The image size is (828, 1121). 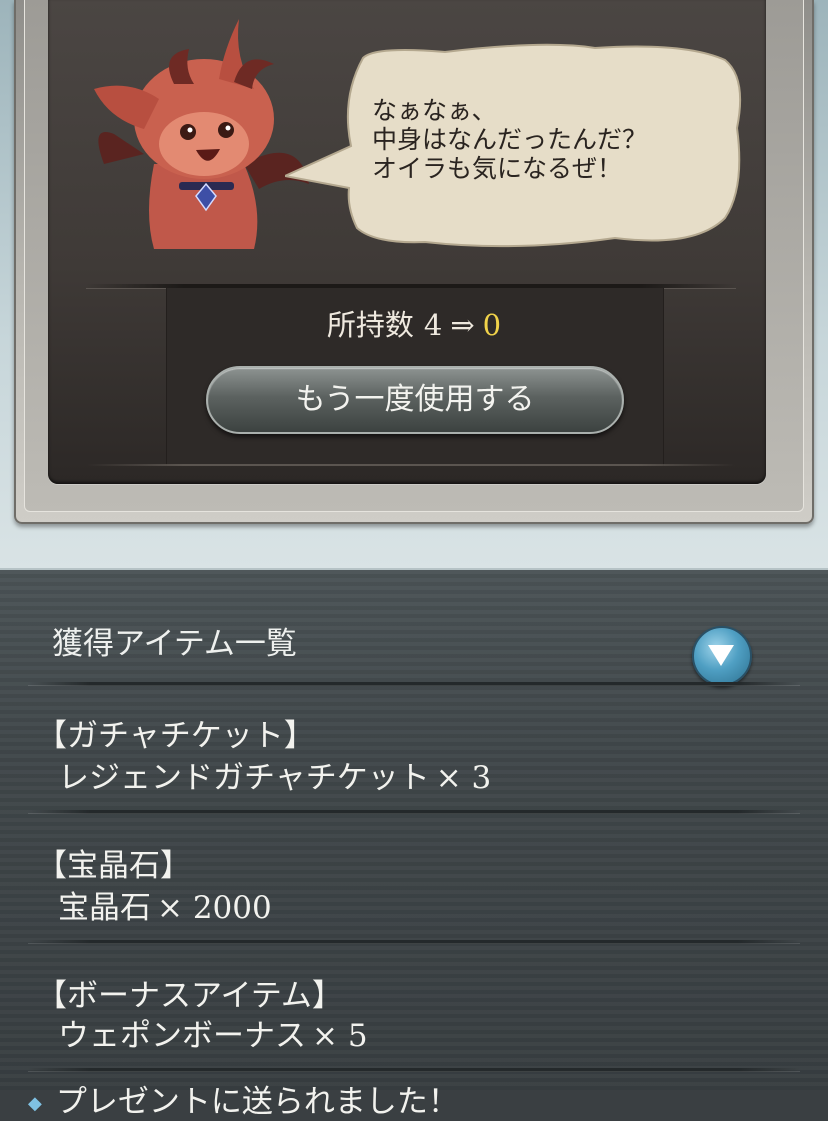 I want to click on count-after: 0, so click(x=492, y=325).